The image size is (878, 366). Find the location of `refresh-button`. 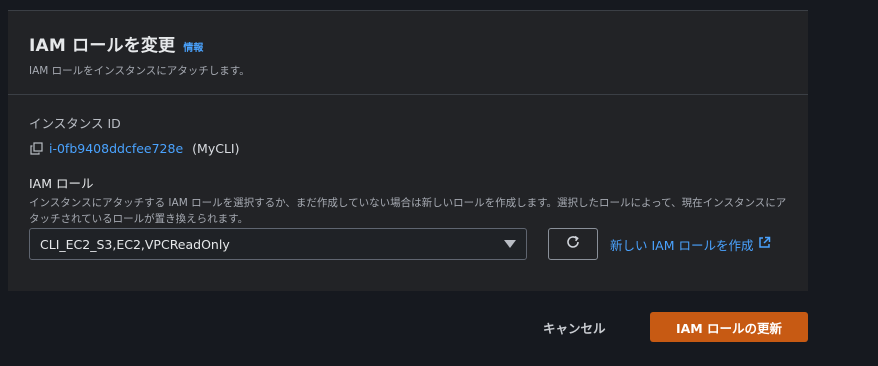

refresh-button is located at coordinates (573, 244).